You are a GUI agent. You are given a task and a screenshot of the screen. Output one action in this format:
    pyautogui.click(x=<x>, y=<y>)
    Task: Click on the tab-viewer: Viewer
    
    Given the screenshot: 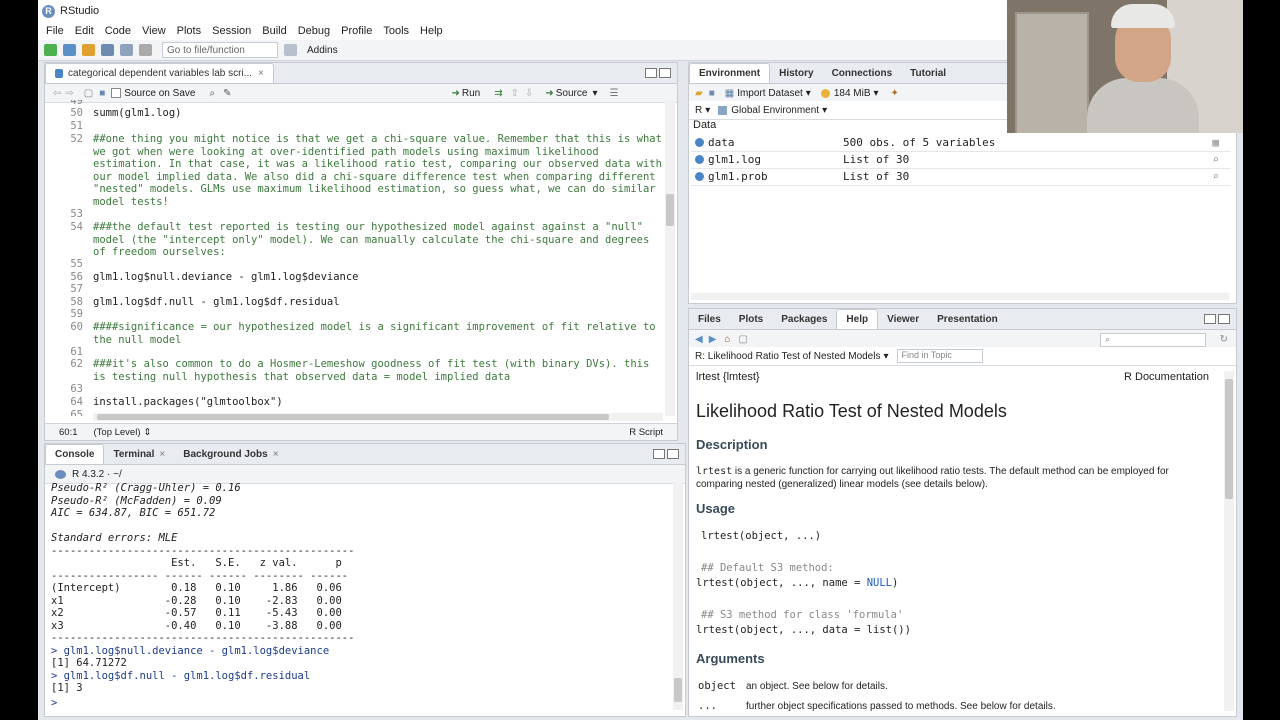 What is the action you would take?
    pyautogui.click(x=903, y=319)
    